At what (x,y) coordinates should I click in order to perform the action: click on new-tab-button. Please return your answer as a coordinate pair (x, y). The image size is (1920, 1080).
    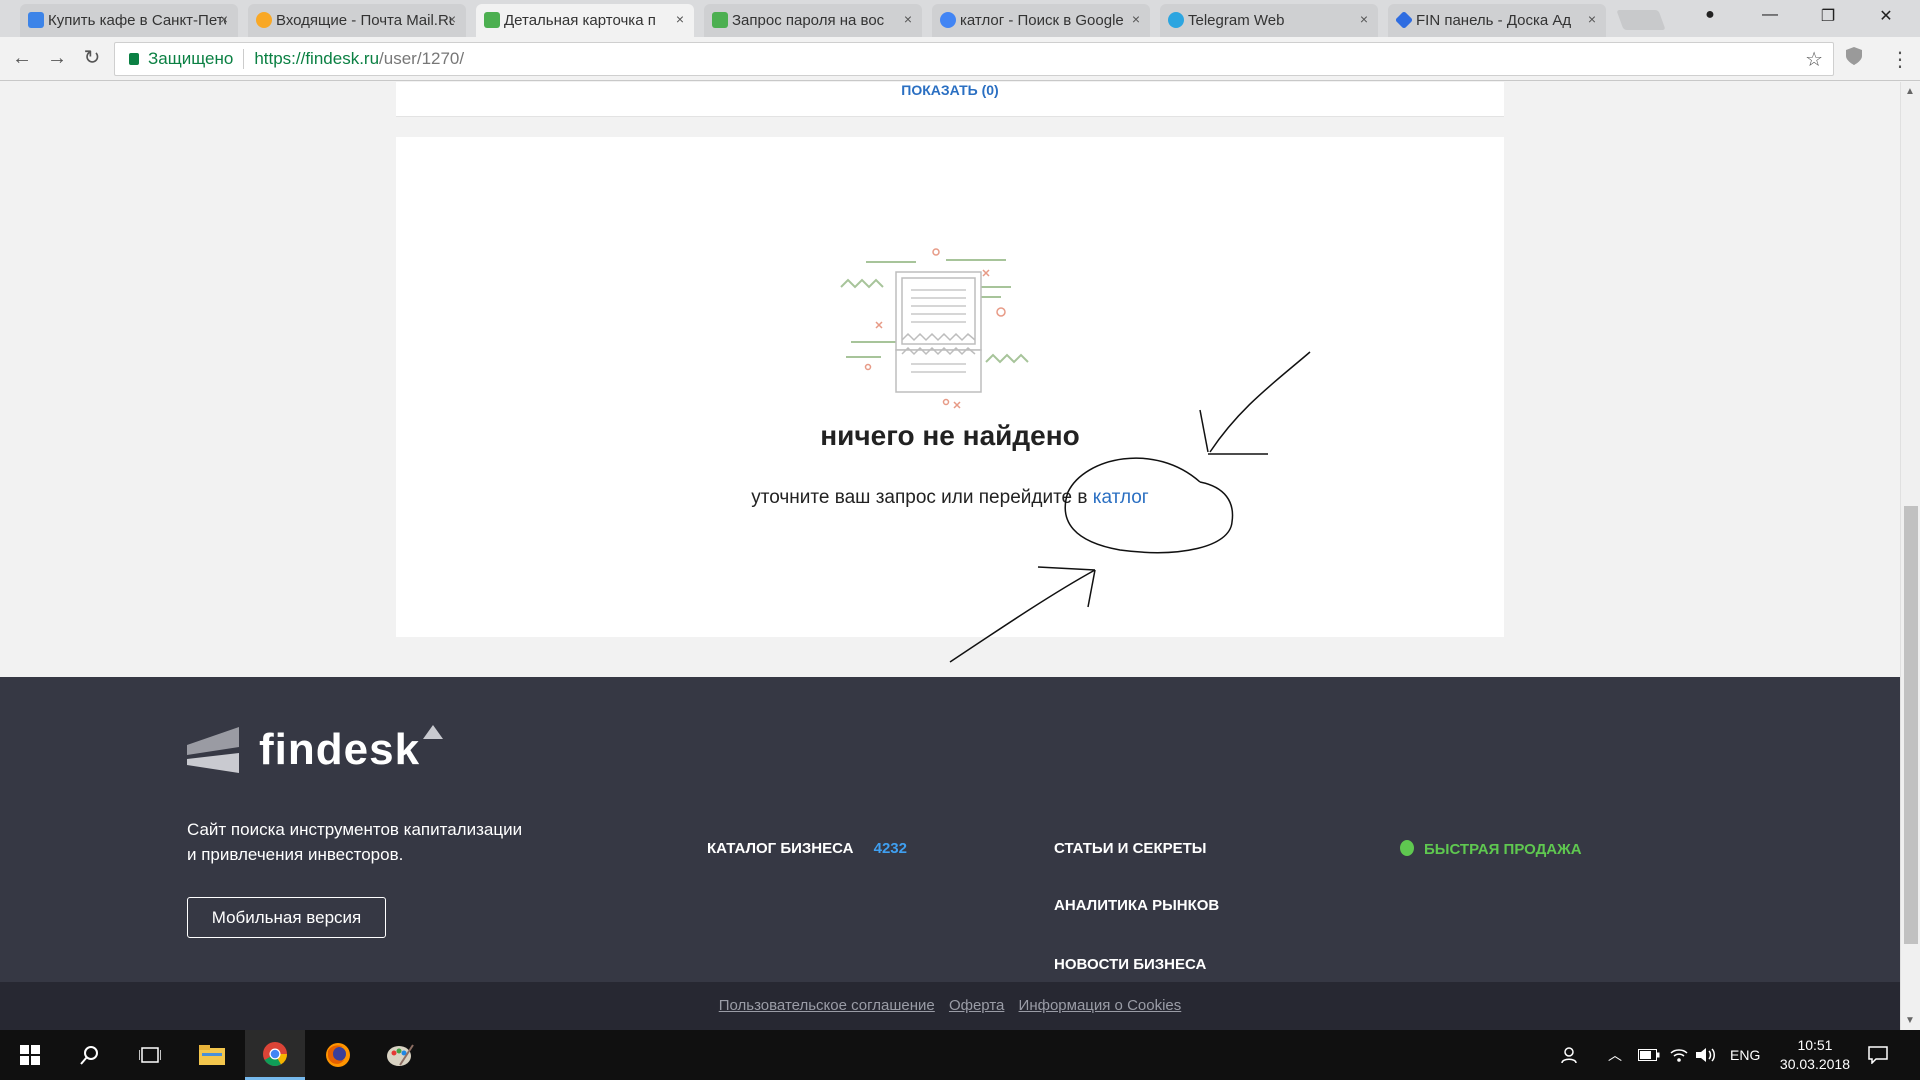
    Looking at the image, I should click on (1641, 20).